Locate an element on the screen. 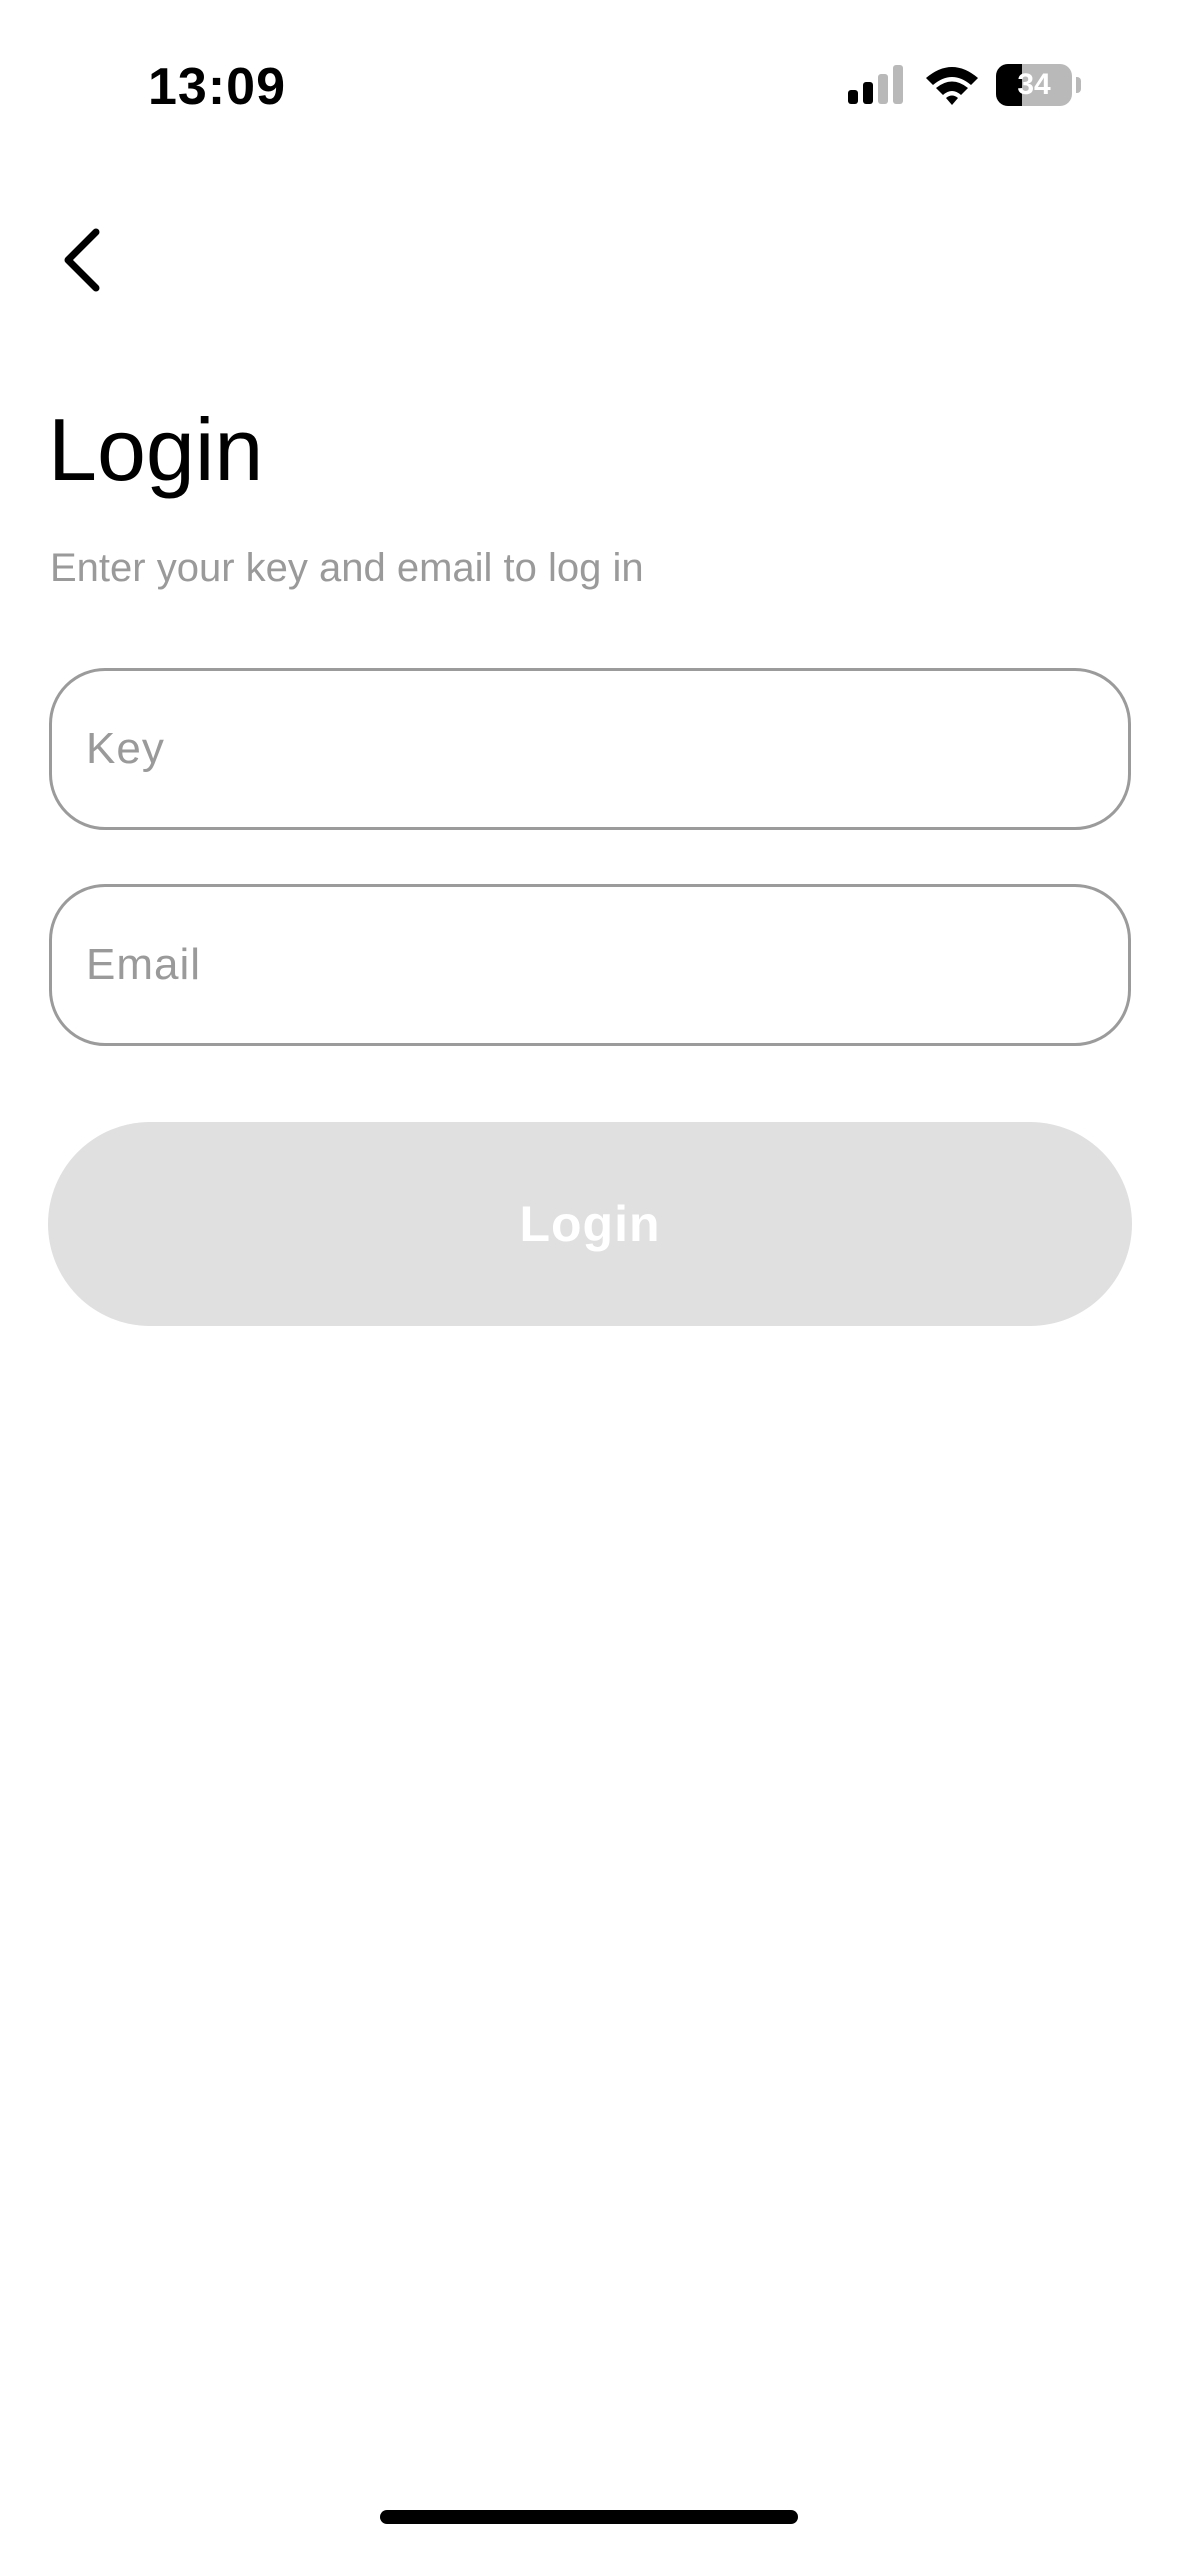 This screenshot has height=2556, width=1179. status-bar: 13:09 34 is located at coordinates (589, 85).